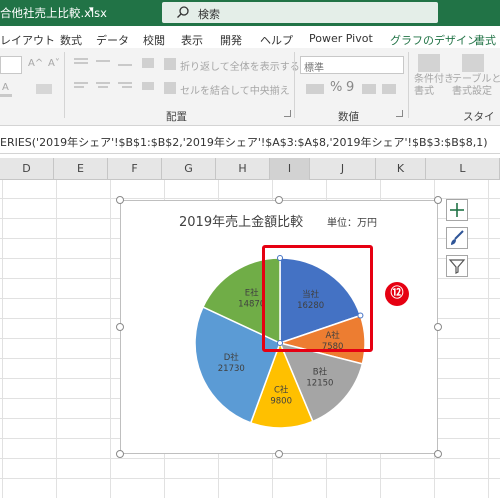 The image size is (500, 498). Describe the element at coordinates (438, 200) in the screenshot. I see `resize-handle-tr` at that location.